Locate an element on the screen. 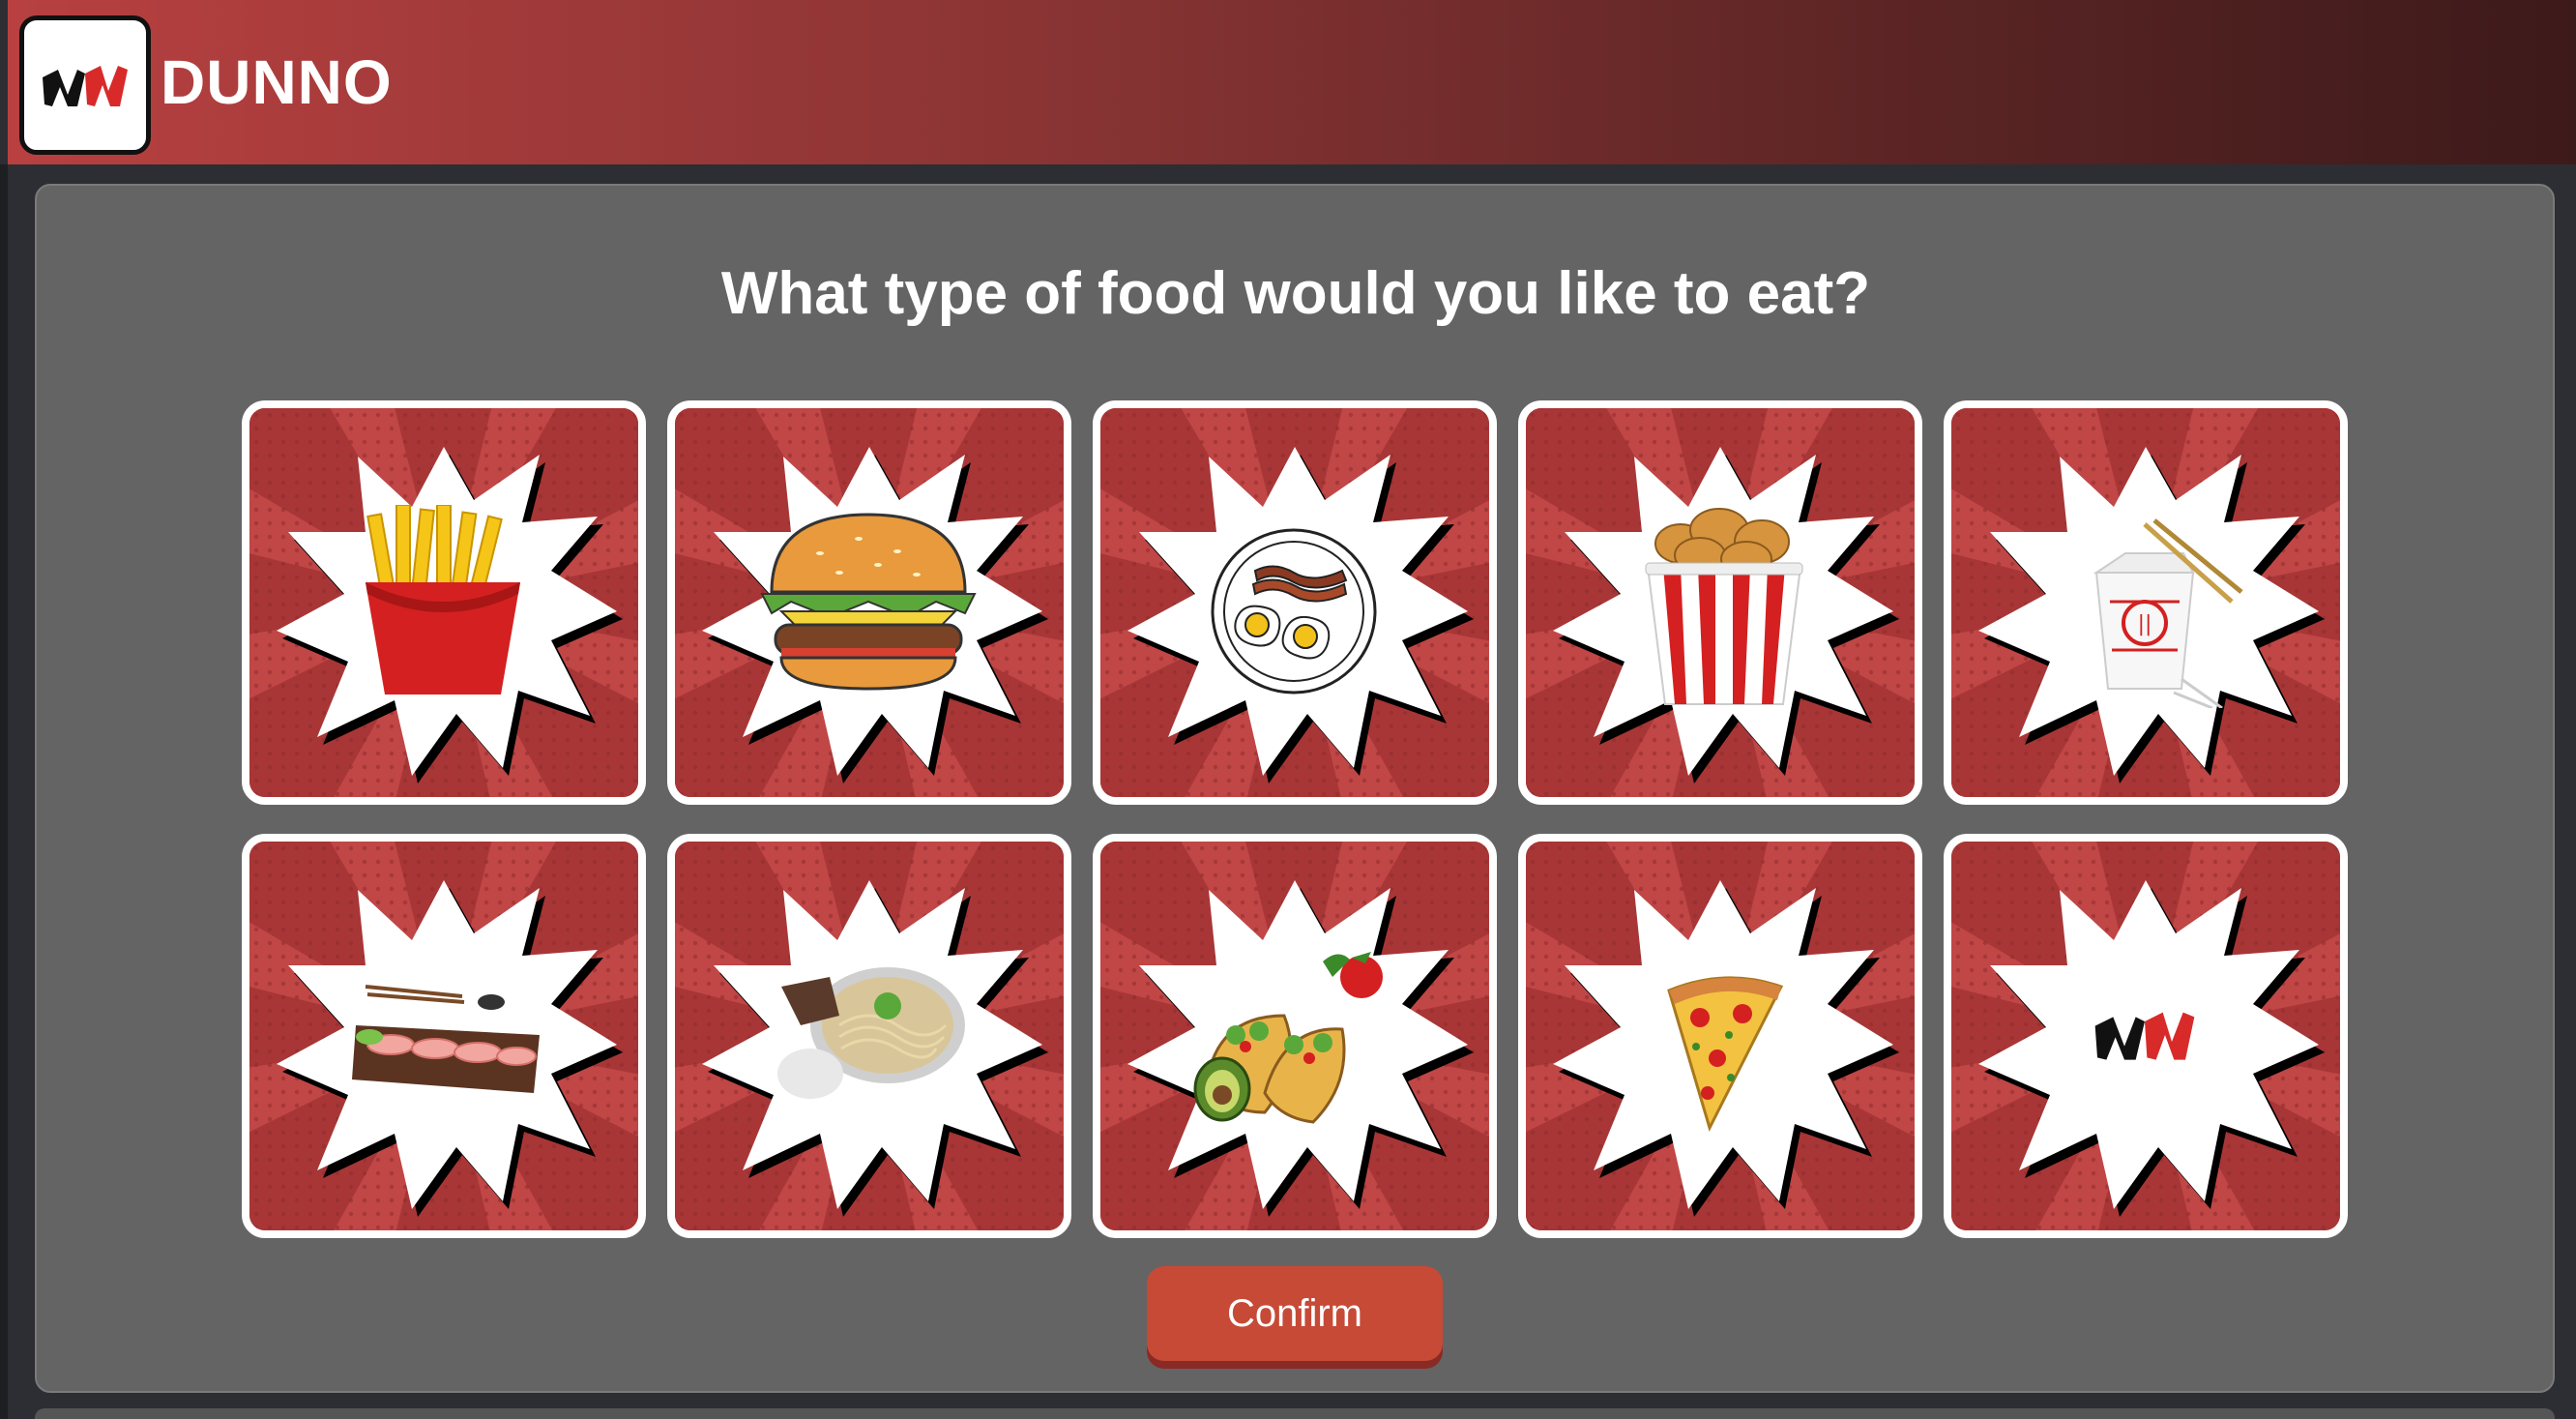 The image size is (2576, 1419). window-edge is located at coordinates (4, 791).